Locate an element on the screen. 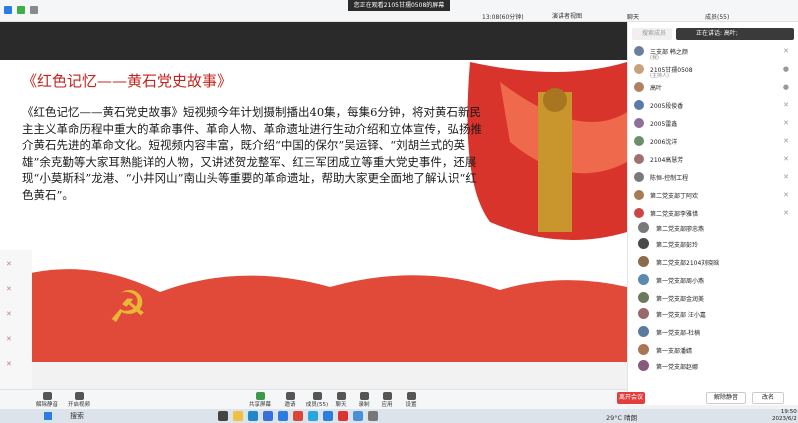 The image size is (798, 423). member-row: 2006沈洋 ✕ is located at coordinates (713, 141).